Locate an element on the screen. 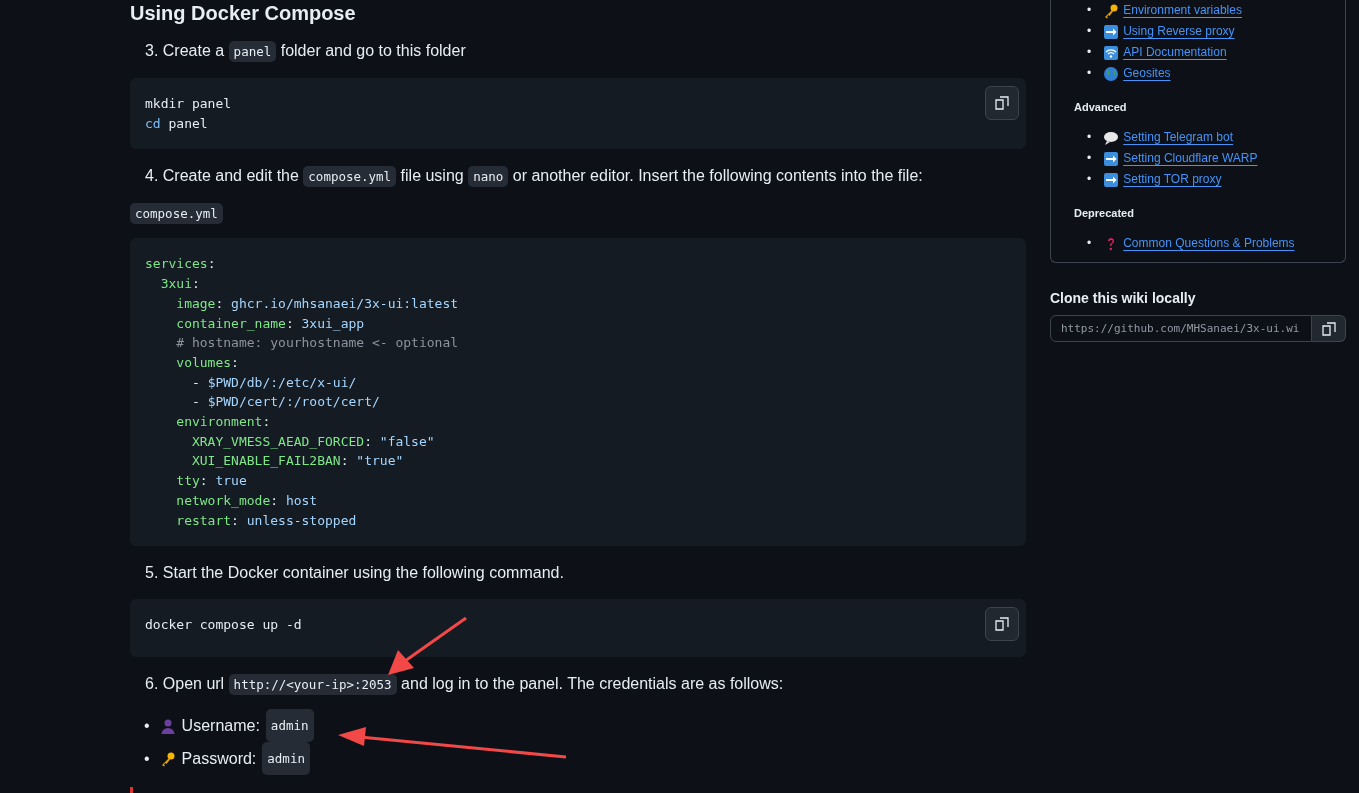 The width and height of the screenshot is (1359, 793). section-title: Deprecated is located at coordinates (1104, 213).